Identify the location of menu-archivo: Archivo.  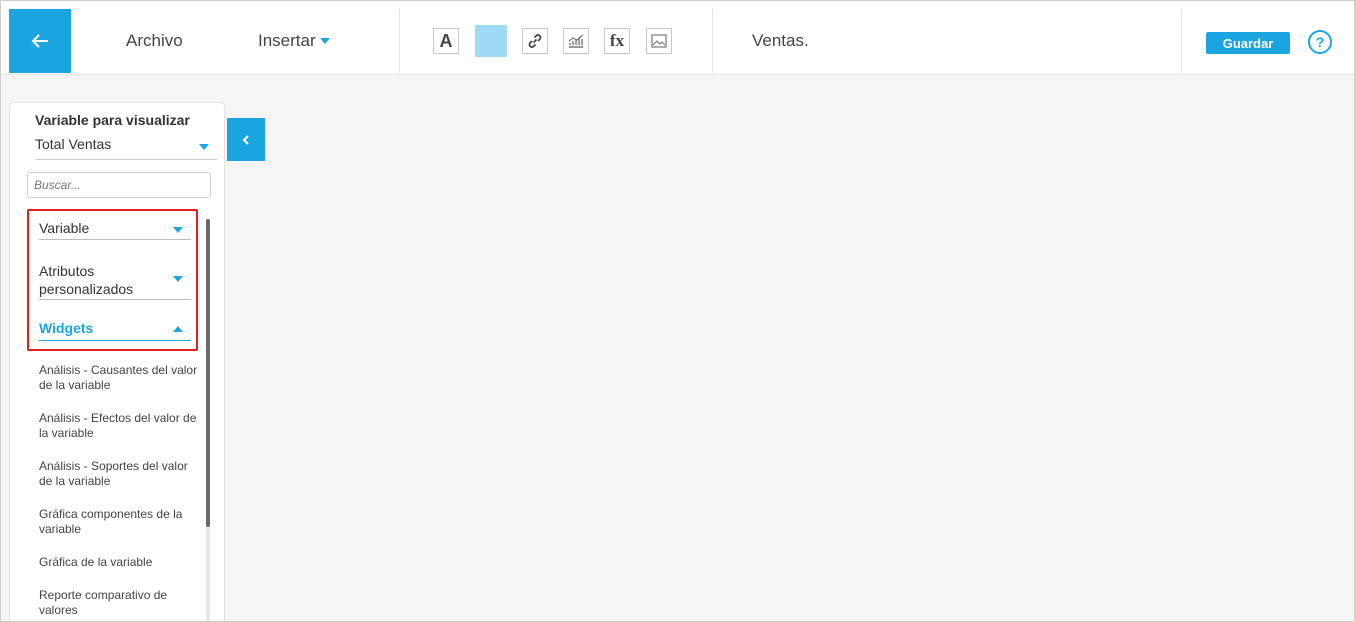
(154, 41).